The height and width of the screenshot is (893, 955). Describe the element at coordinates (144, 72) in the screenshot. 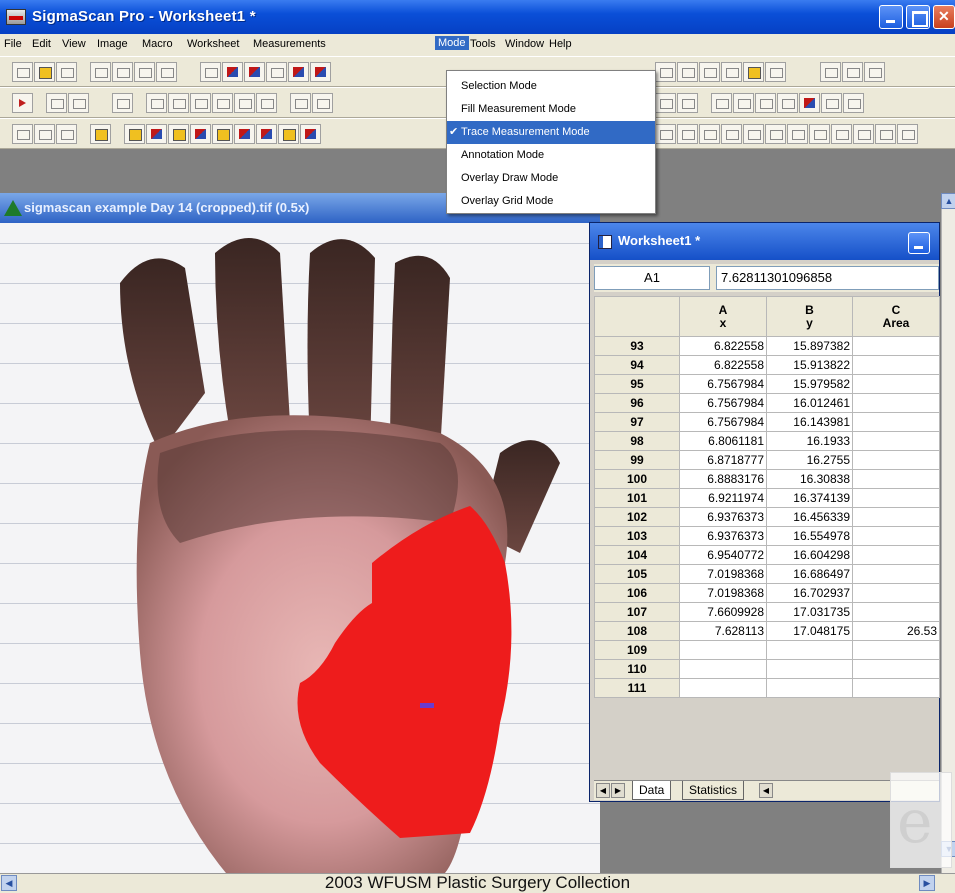

I see `paste-icon` at that location.